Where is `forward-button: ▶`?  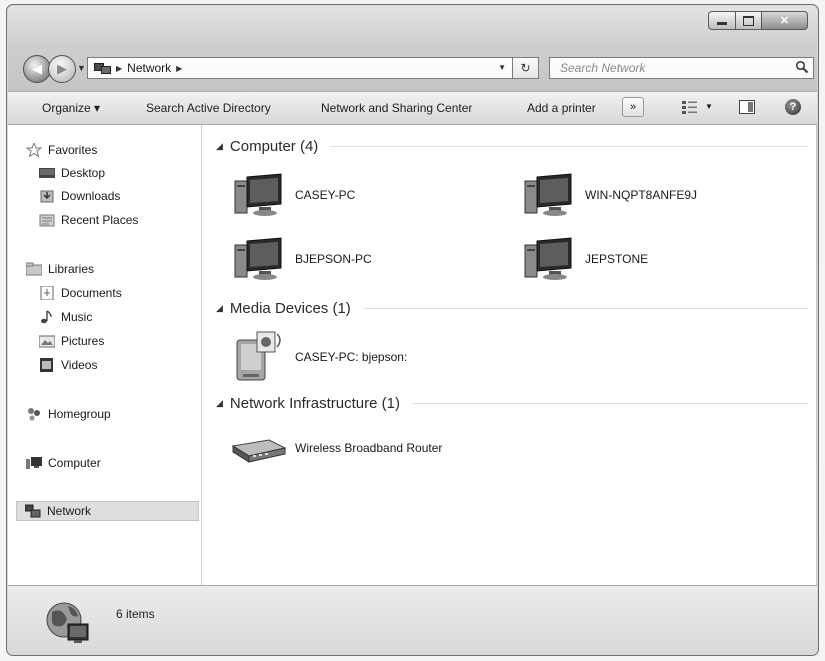
forward-button: ▶ is located at coordinates (62, 69).